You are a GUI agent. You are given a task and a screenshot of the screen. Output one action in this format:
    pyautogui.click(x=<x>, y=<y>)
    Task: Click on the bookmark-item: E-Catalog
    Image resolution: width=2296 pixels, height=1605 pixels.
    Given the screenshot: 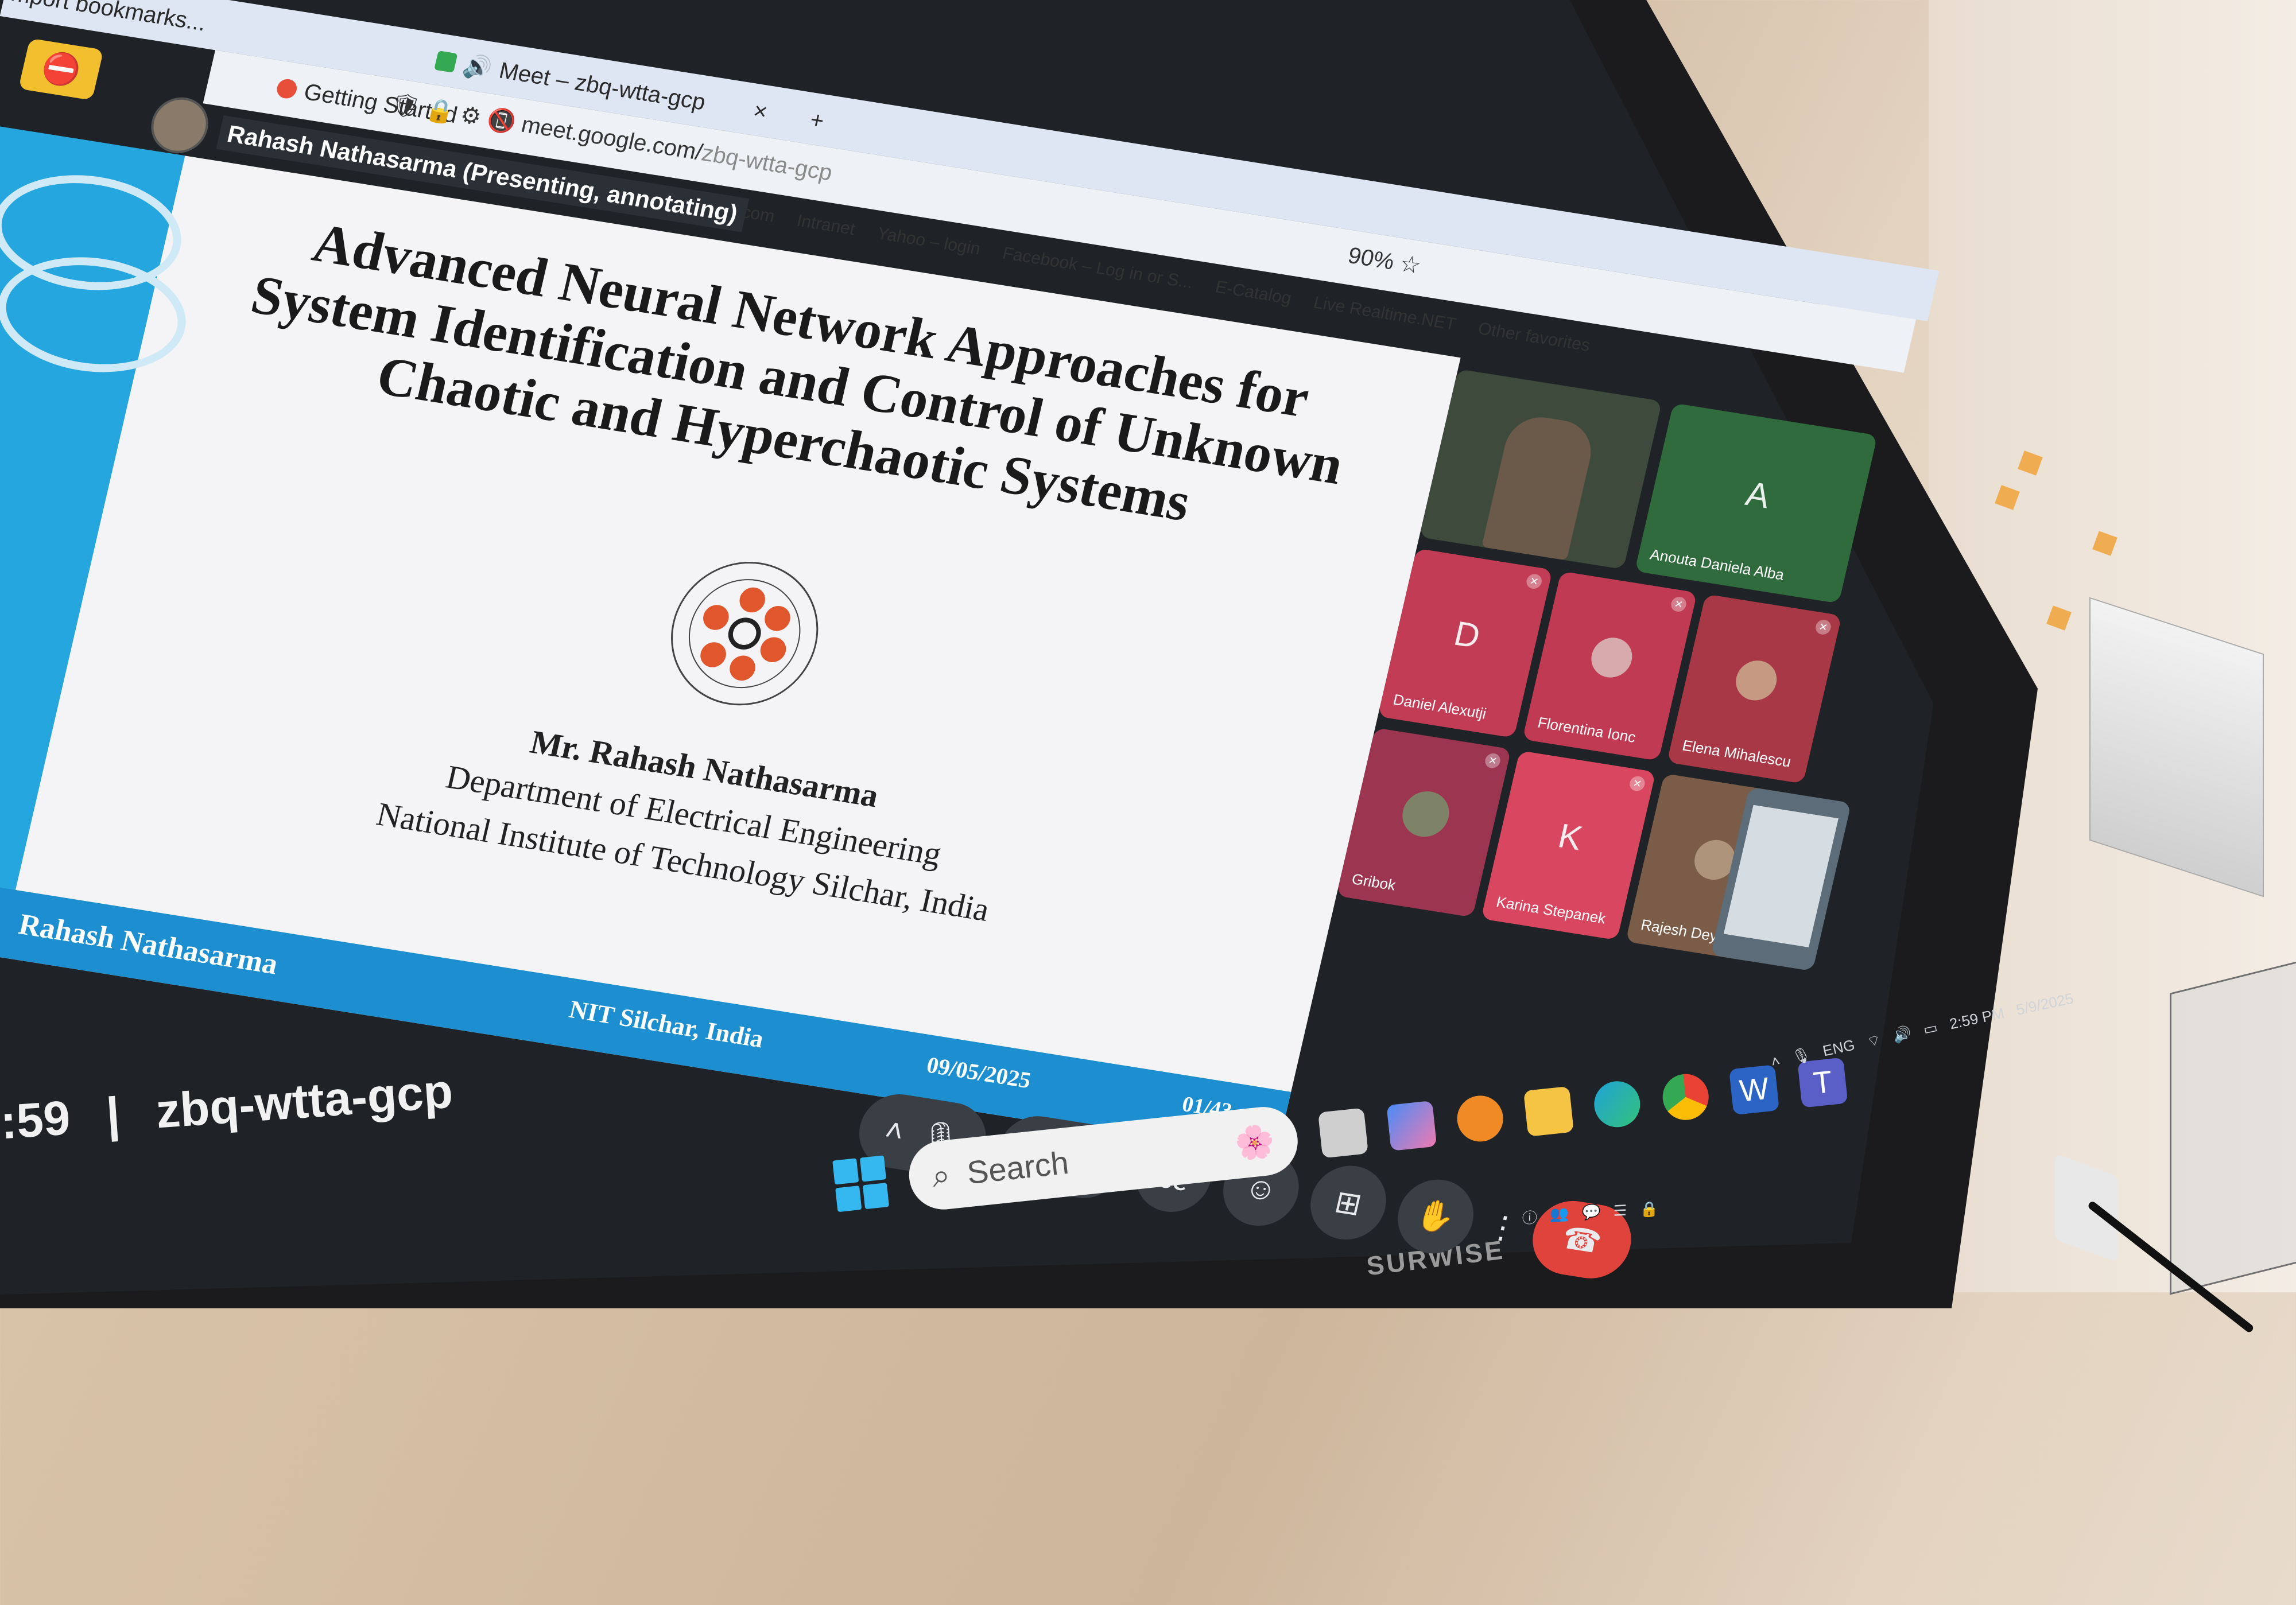 What is the action you would take?
    pyautogui.click(x=1253, y=292)
    